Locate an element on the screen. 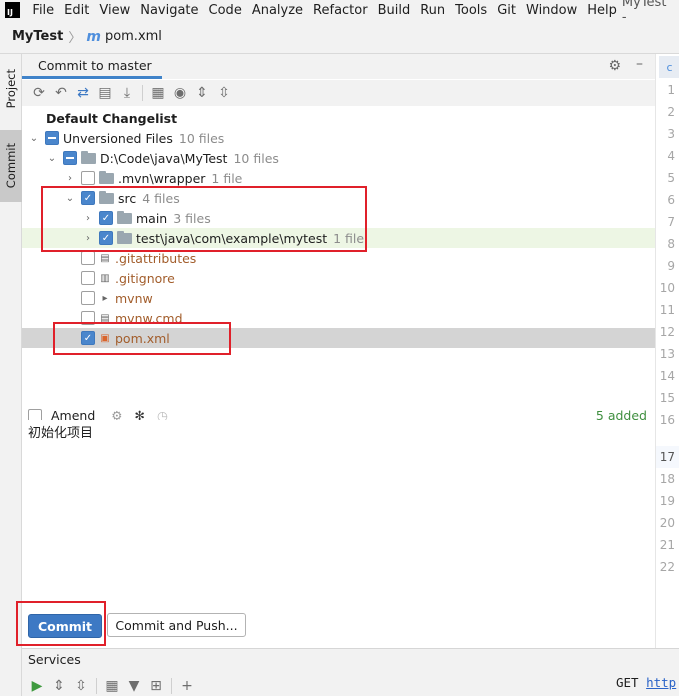 This screenshot has height=696, width=679. run-icon: ▶ is located at coordinates (37, 685).